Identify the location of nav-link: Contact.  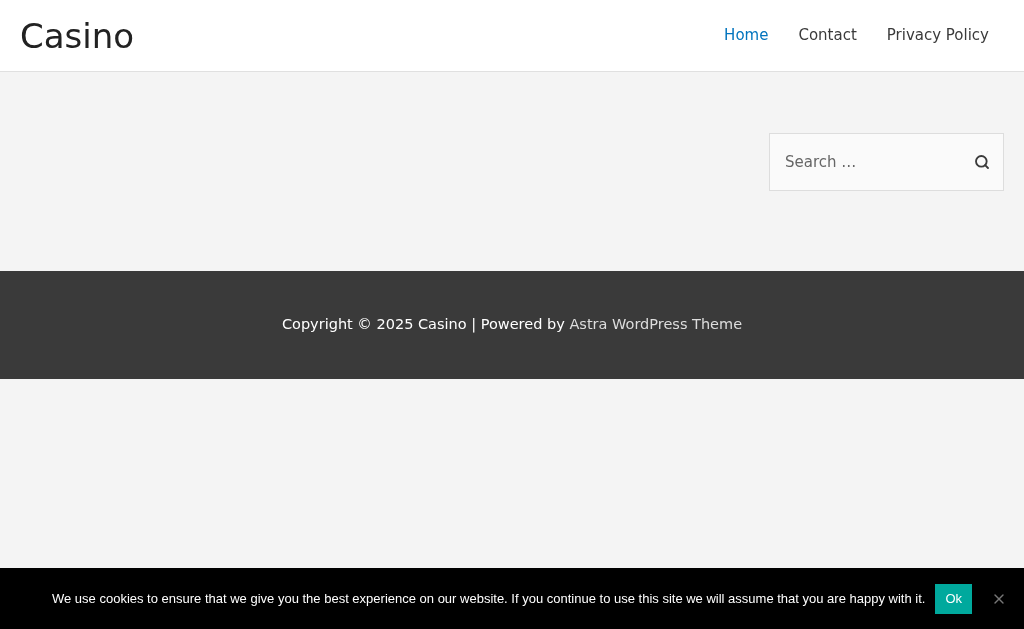
(827, 35).